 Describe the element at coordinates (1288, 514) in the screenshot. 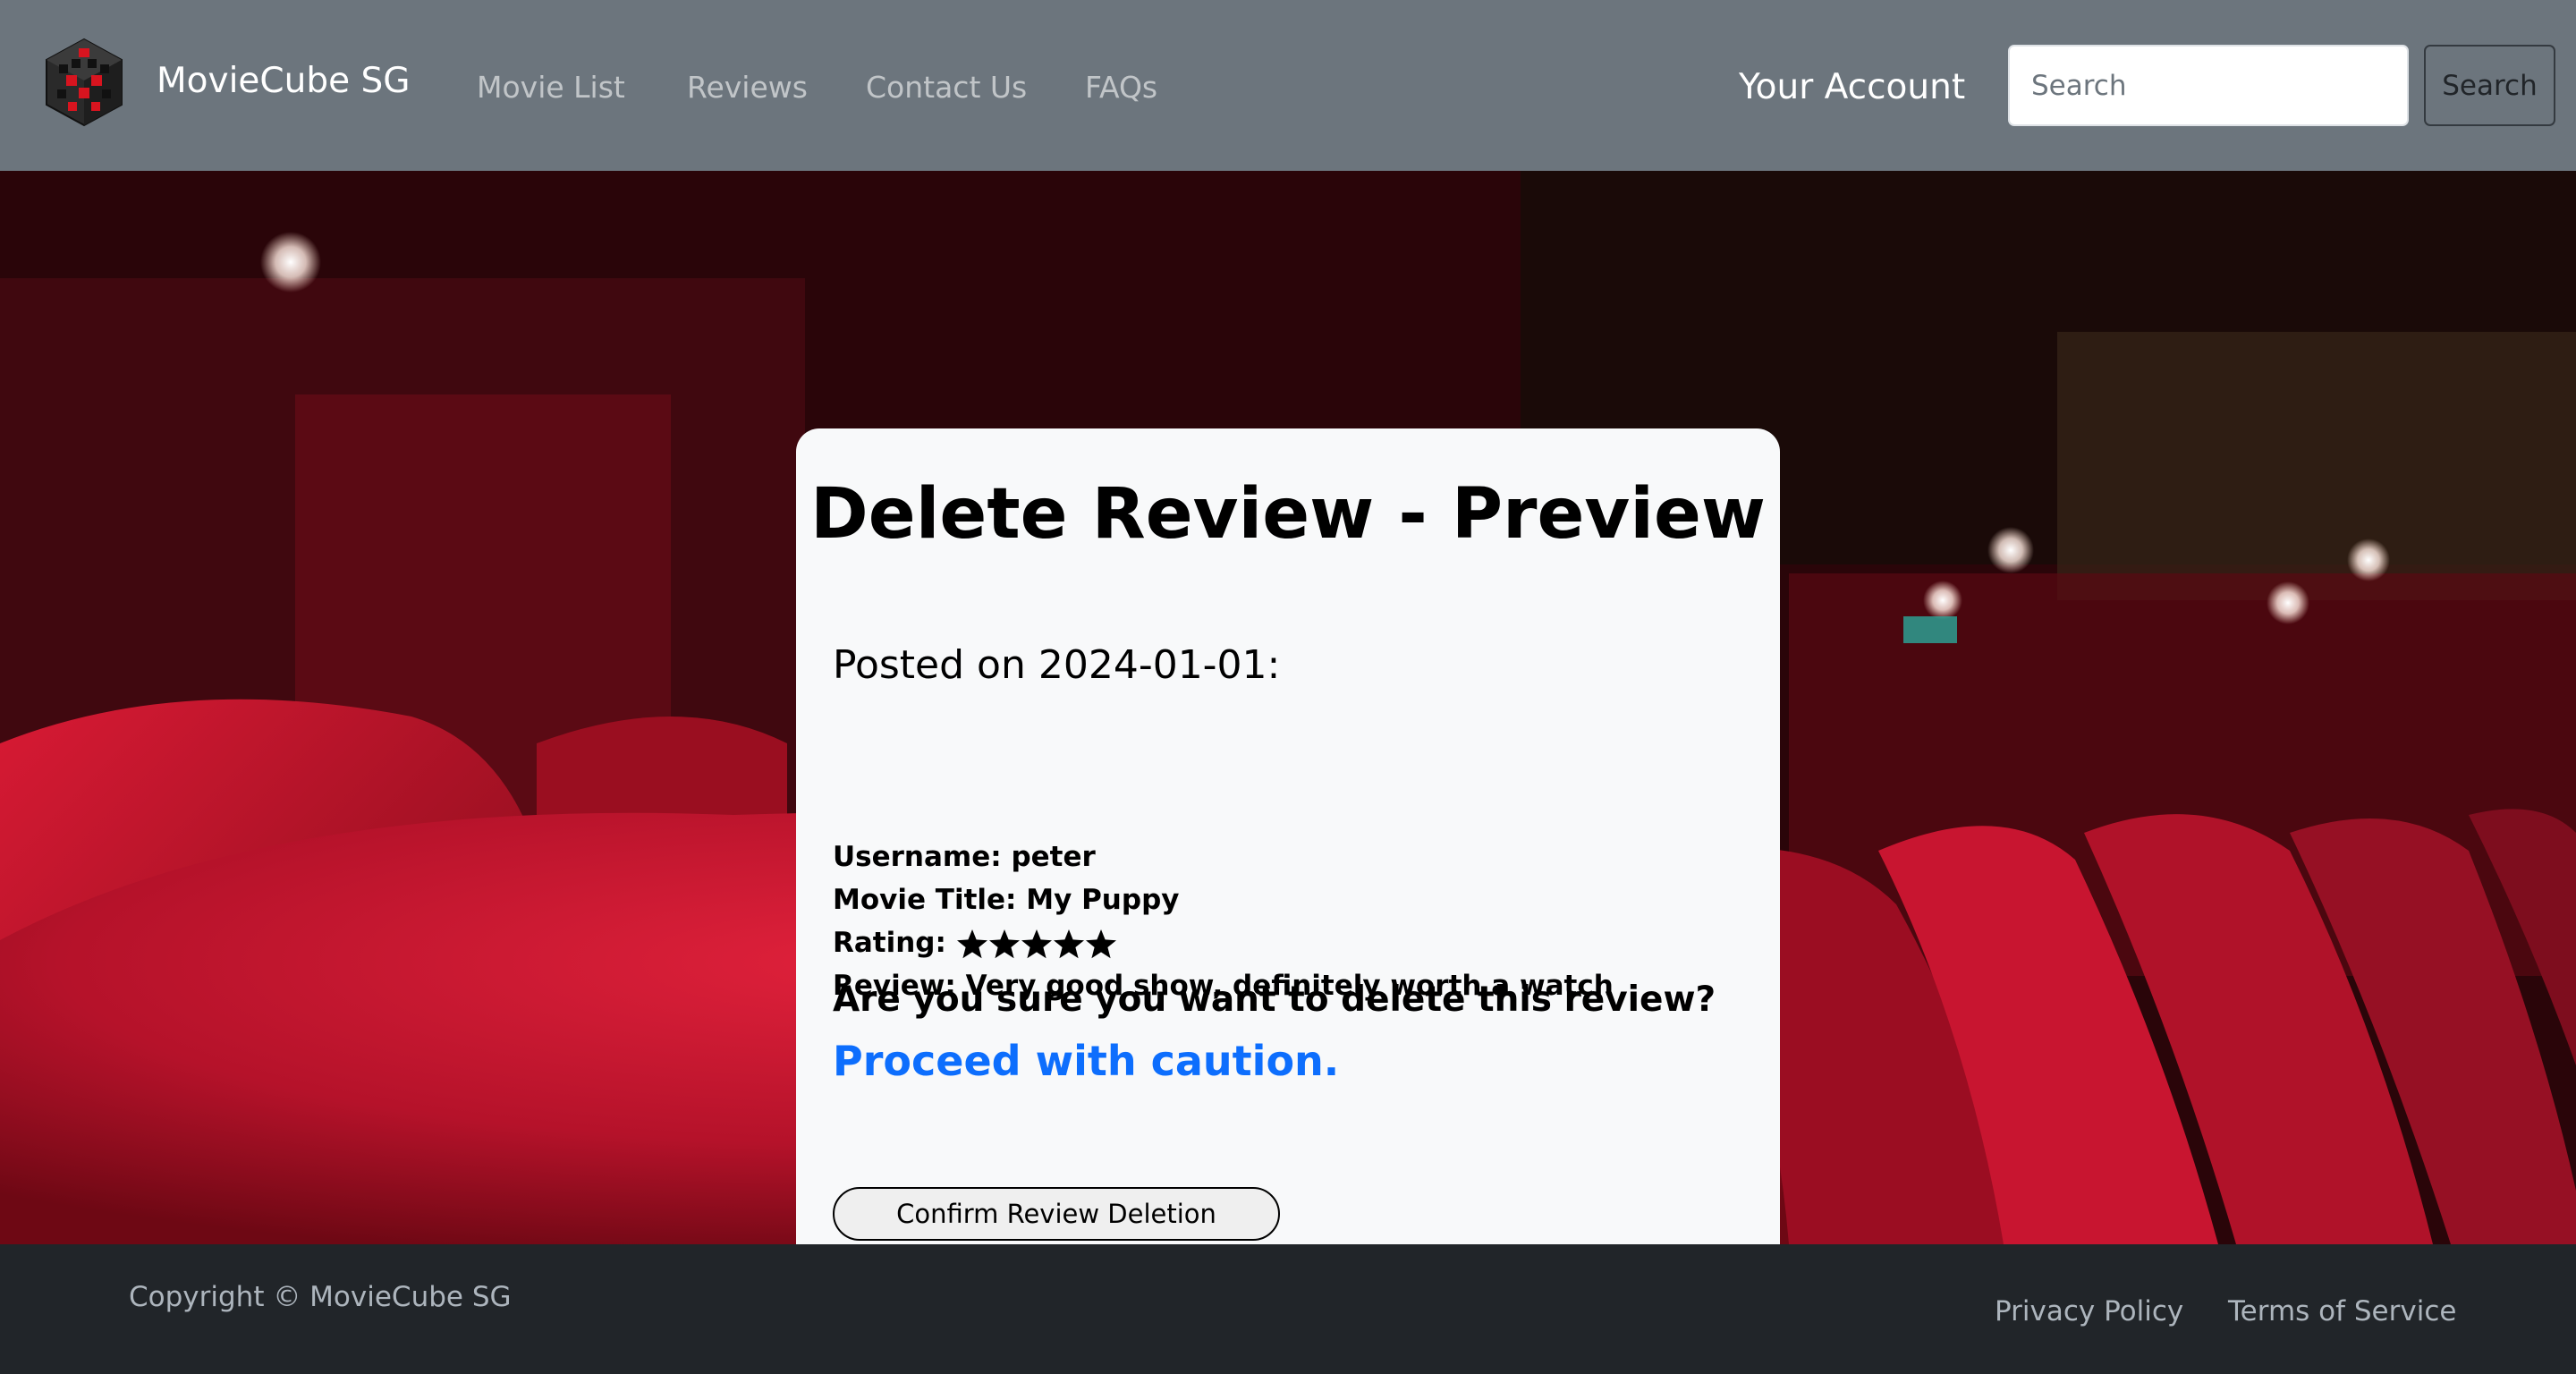

I see `page-title: Delete Review - Preview` at that location.